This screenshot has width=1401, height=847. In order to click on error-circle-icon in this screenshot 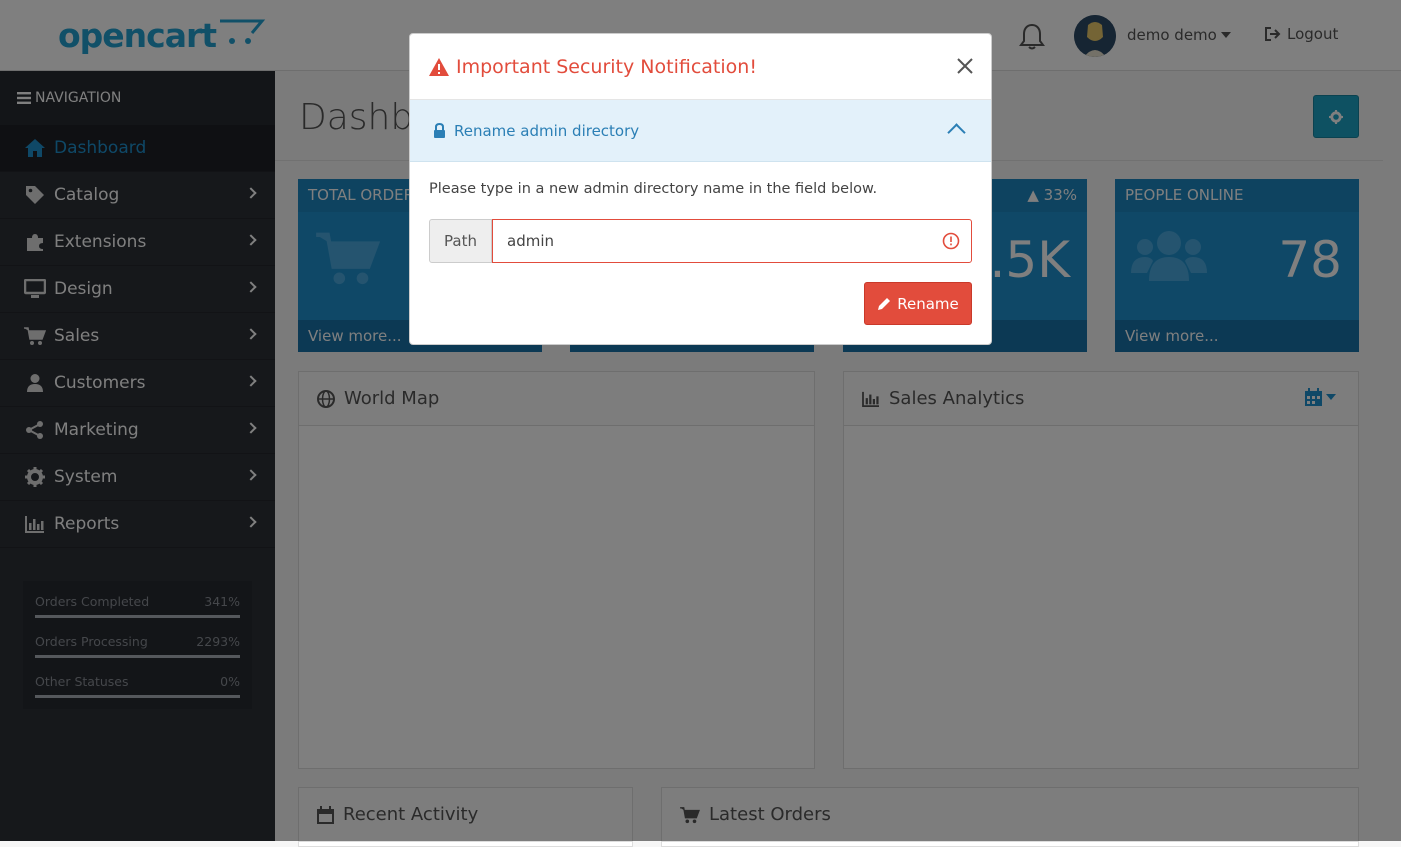, I will do `click(951, 241)`.